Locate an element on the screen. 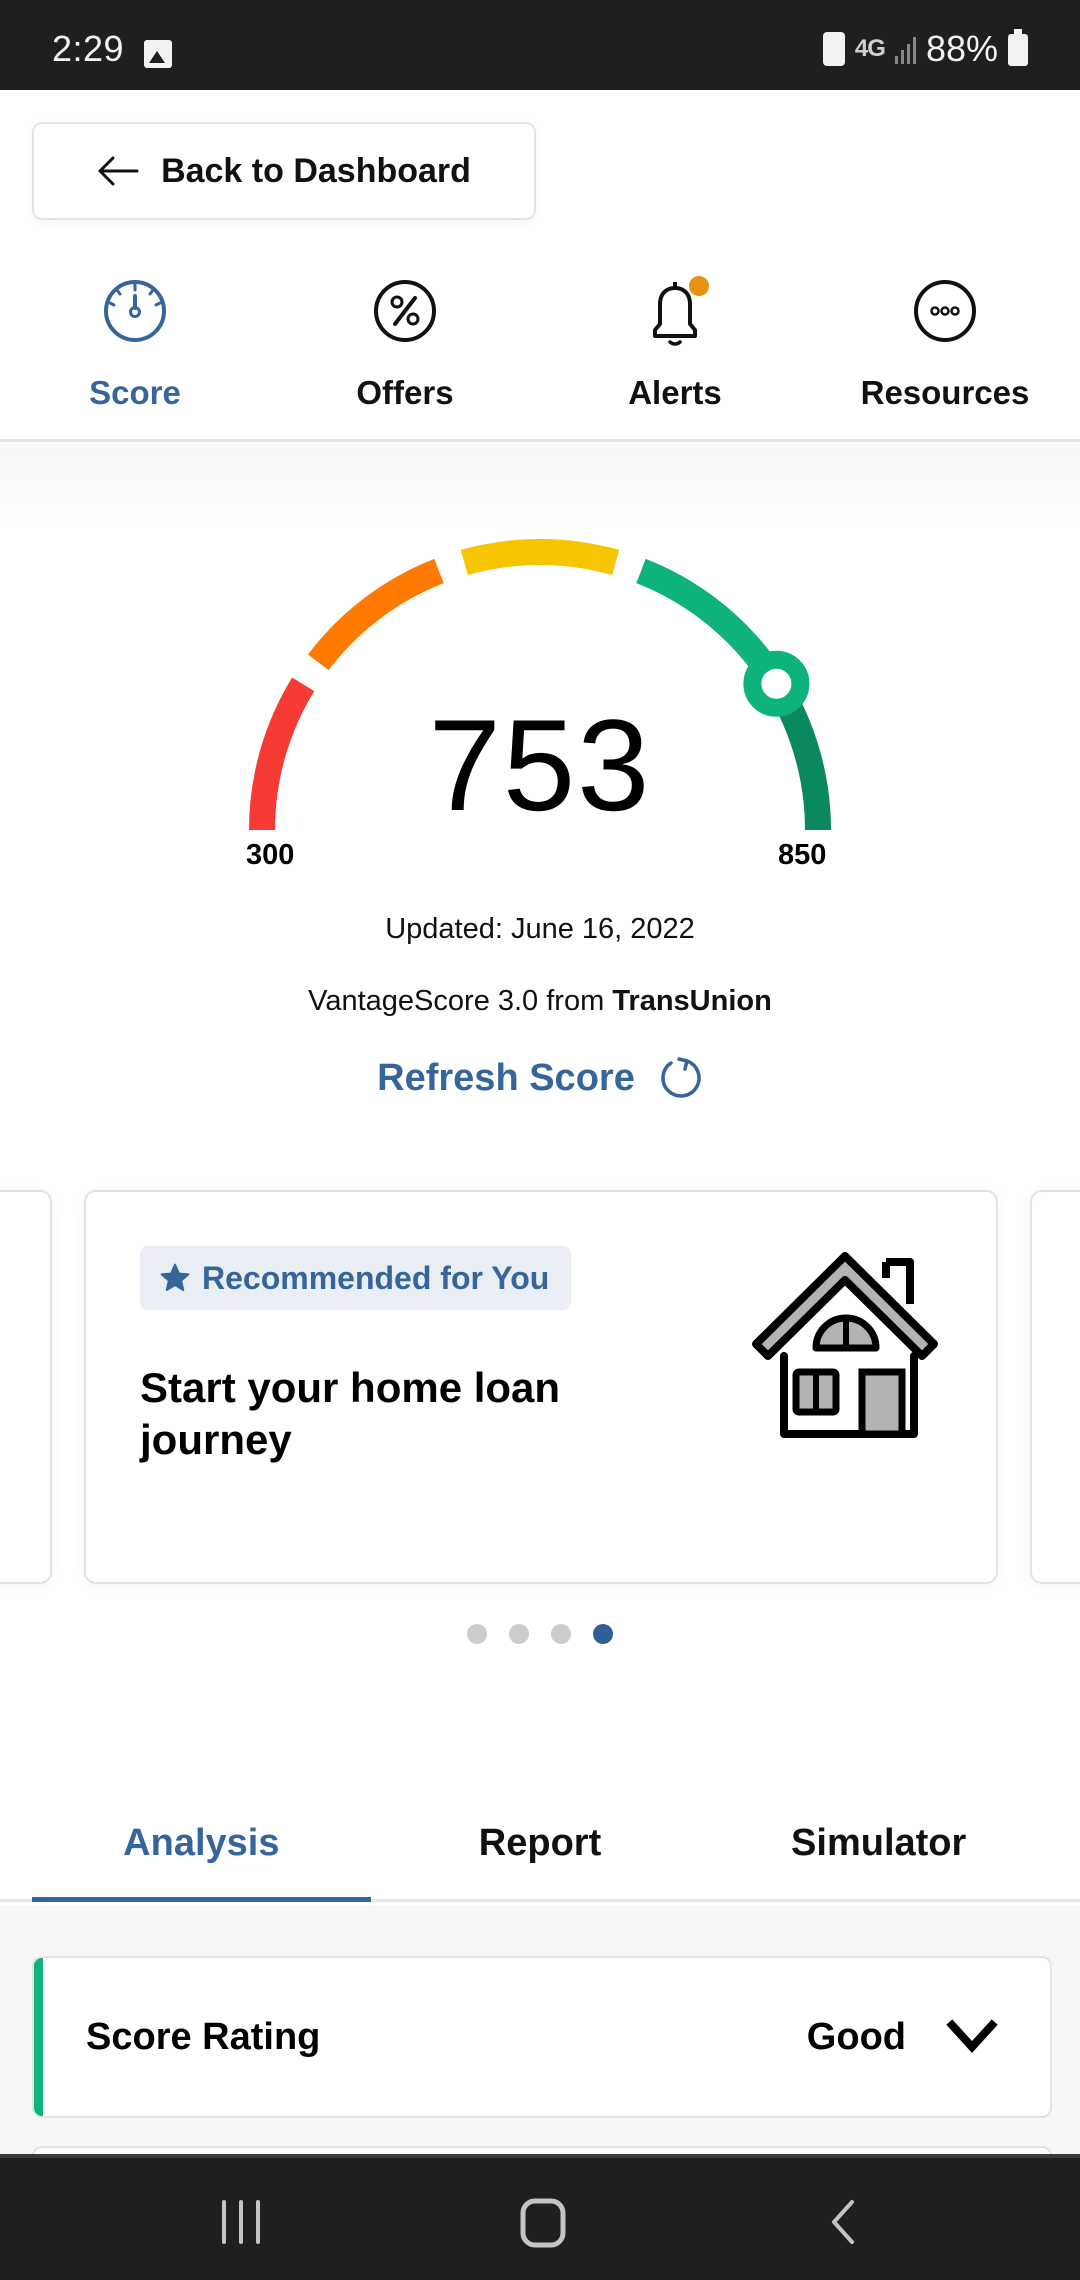 The image size is (1080, 2280). carousel-card-previous is located at coordinates (26, 1387).